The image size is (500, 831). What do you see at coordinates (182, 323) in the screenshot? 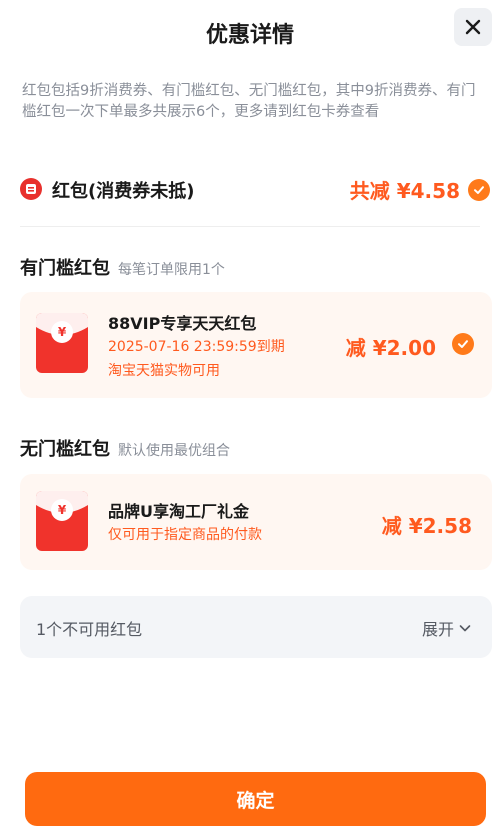
I see `card-name: 88VIP专享天天红包` at bounding box center [182, 323].